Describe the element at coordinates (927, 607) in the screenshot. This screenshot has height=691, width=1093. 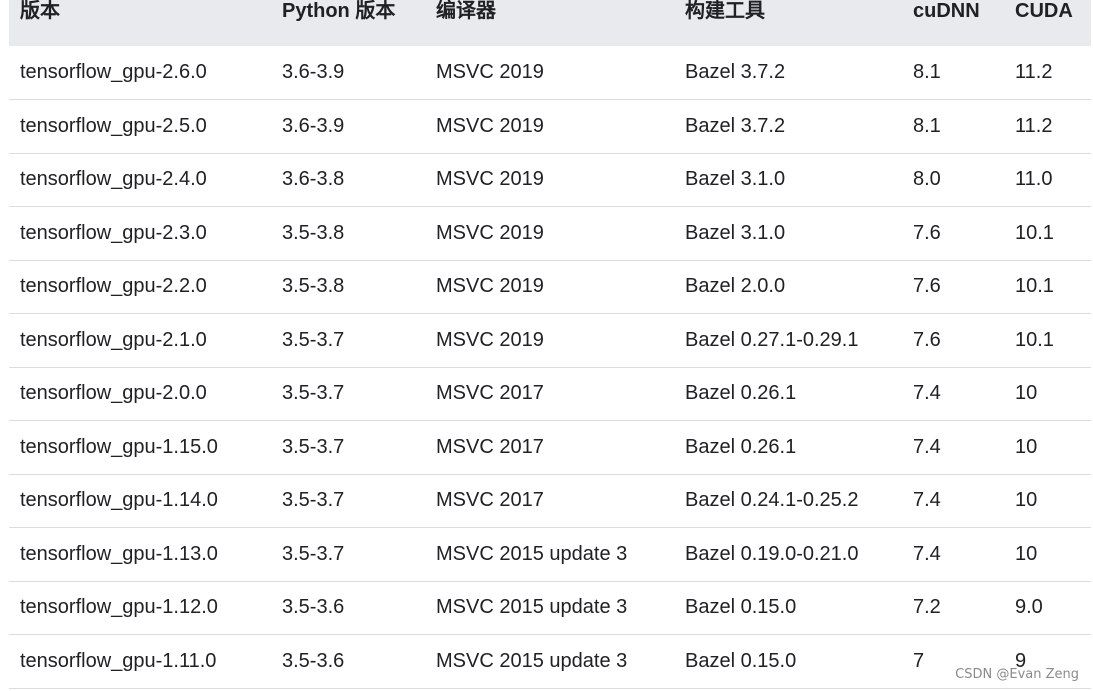
I see `cell-cudnn: 7.2` at that location.